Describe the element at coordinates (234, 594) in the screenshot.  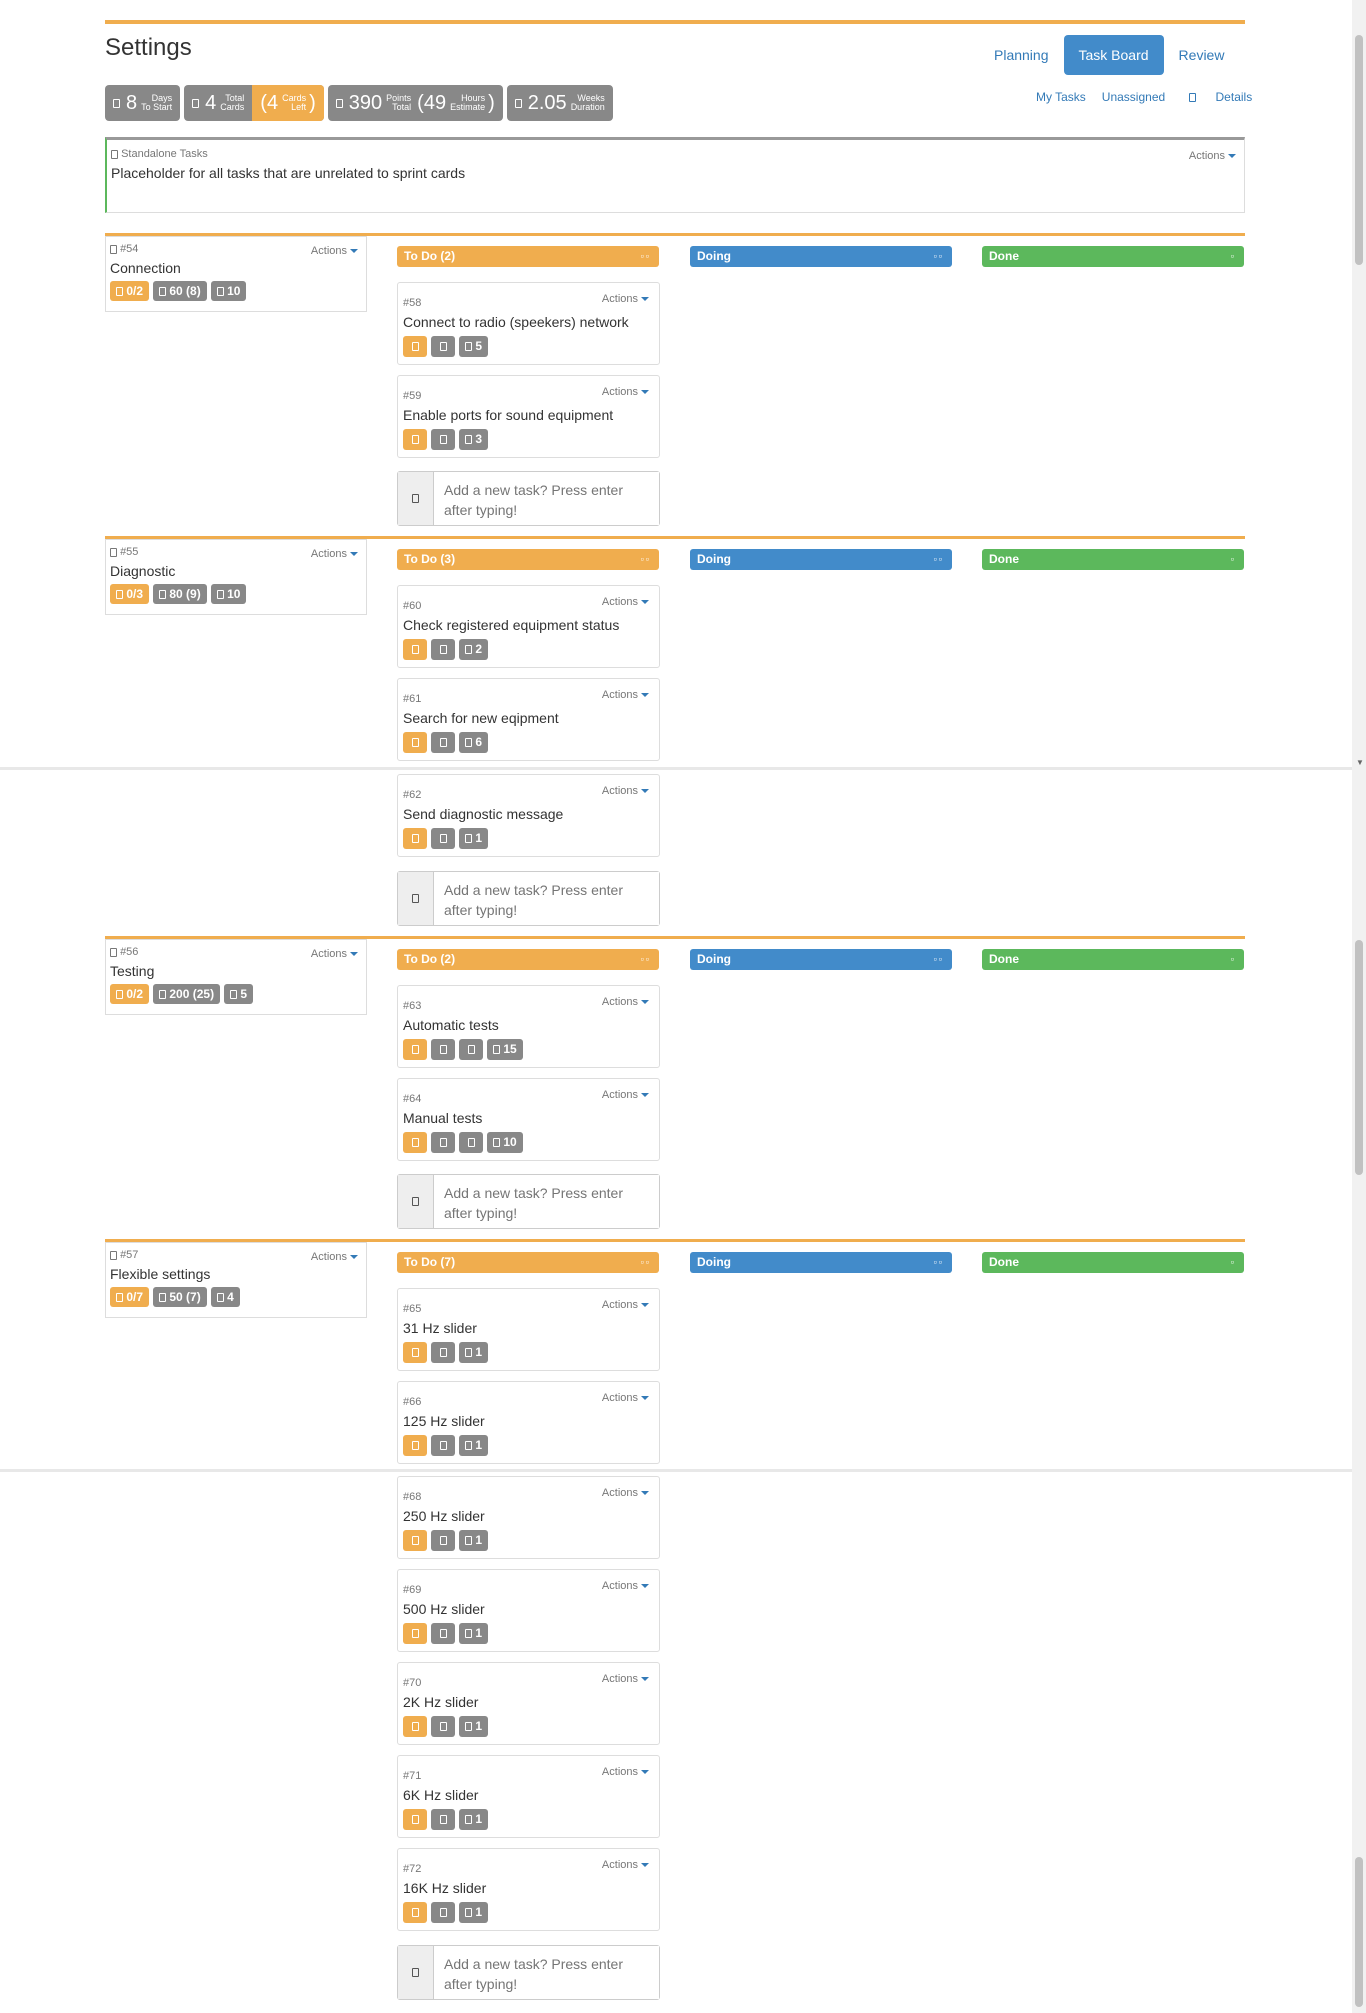
I see `priority-badge-value: 10` at that location.